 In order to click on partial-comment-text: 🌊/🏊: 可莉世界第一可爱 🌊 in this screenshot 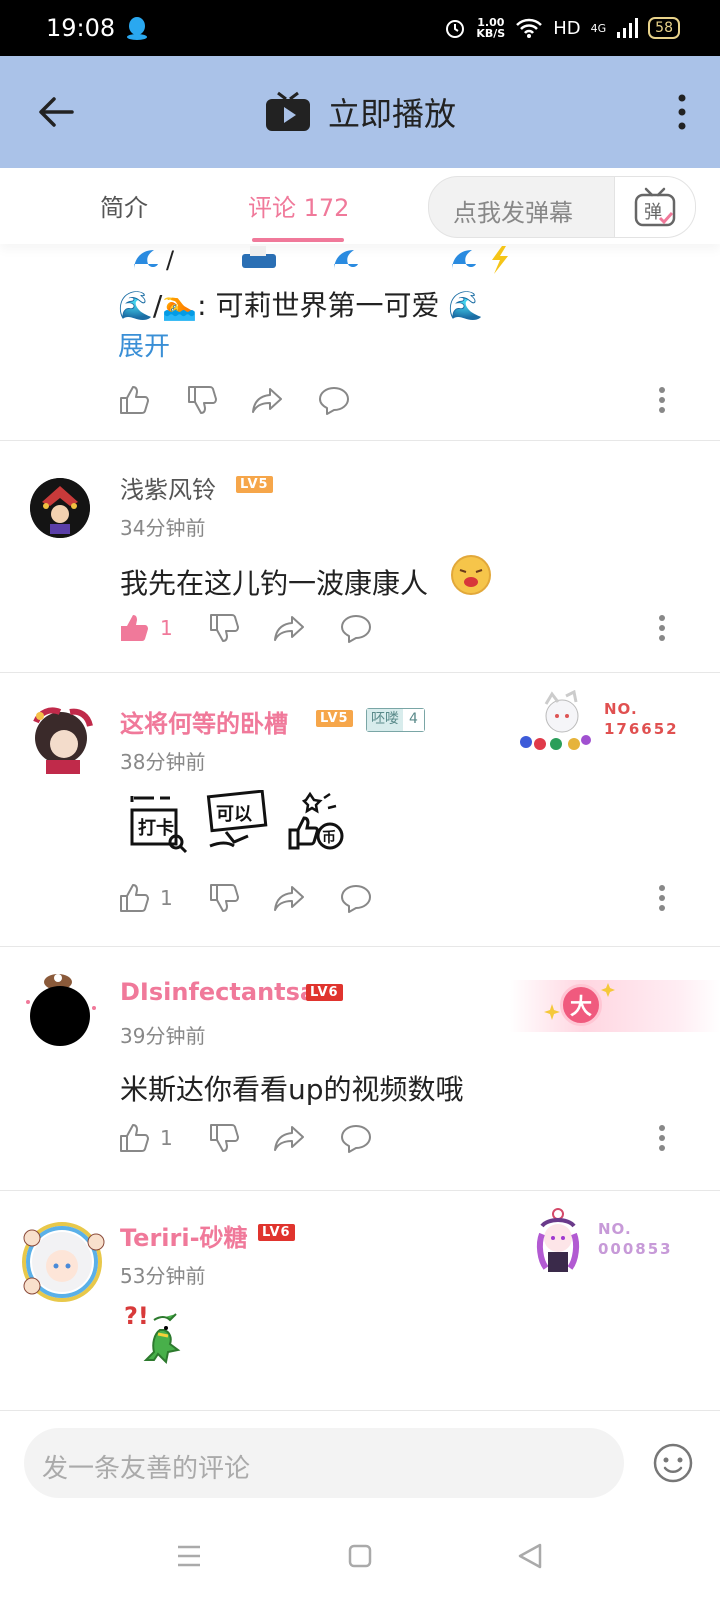, I will do `click(301, 305)`.